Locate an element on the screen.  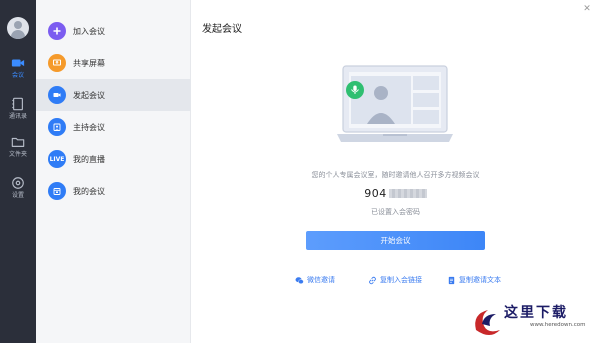
copy-invite-text-label: 复制邀请文本 is located at coordinates (480, 280).